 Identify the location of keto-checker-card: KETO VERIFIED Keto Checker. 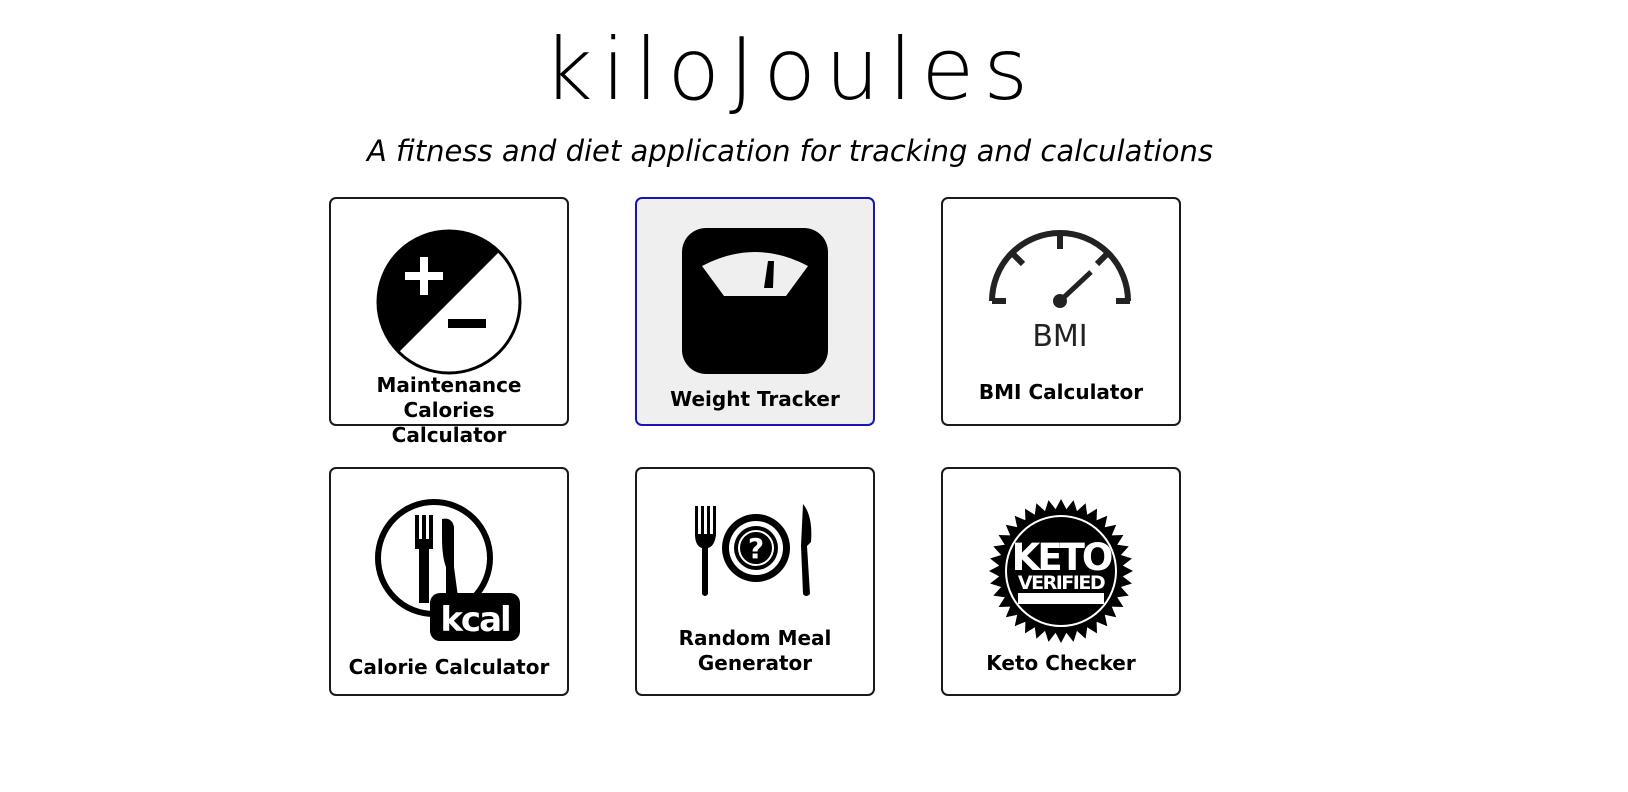
(1061, 581).